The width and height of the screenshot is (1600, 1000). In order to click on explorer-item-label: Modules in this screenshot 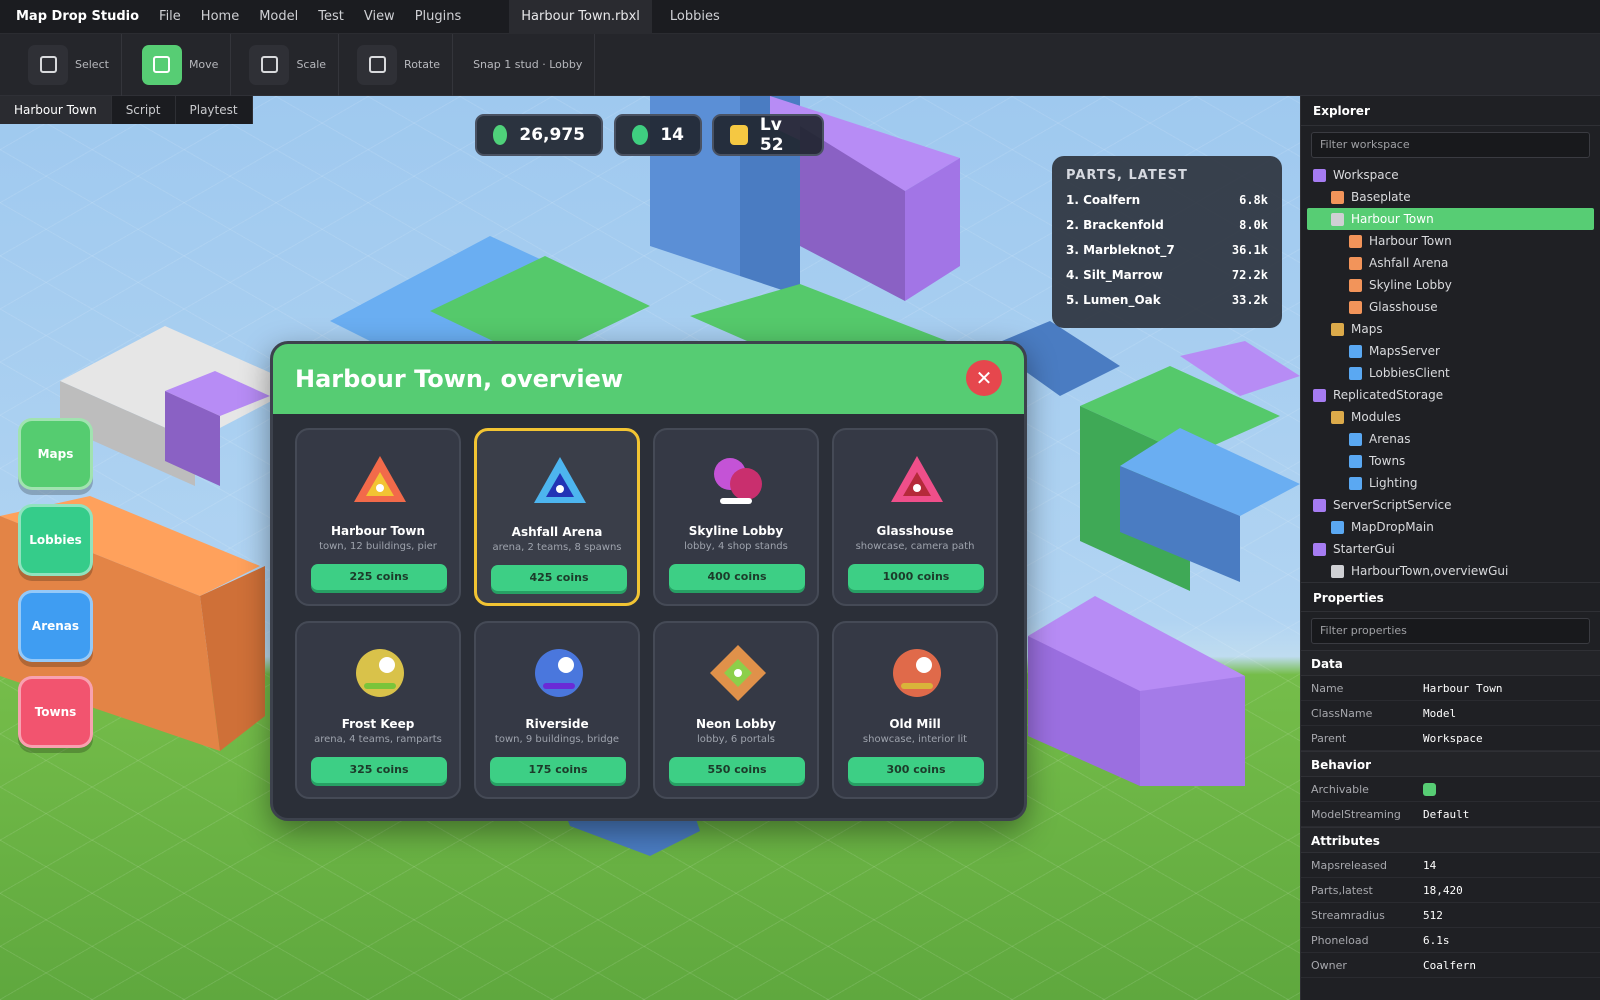, I will do `click(1376, 417)`.